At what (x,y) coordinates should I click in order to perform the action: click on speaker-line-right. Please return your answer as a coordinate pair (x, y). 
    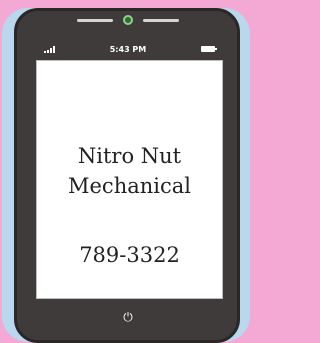
    Looking at the image, I should click on (161, 20).